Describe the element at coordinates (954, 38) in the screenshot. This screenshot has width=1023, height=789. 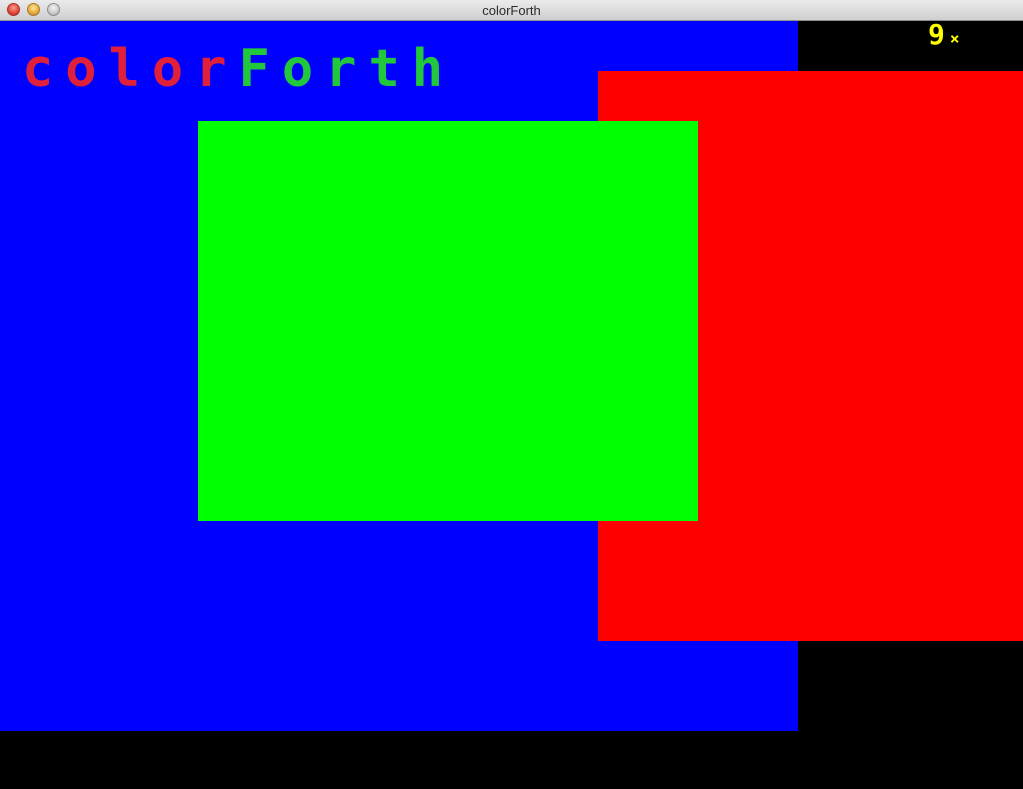
I see `stack-mark: ×` at that location.